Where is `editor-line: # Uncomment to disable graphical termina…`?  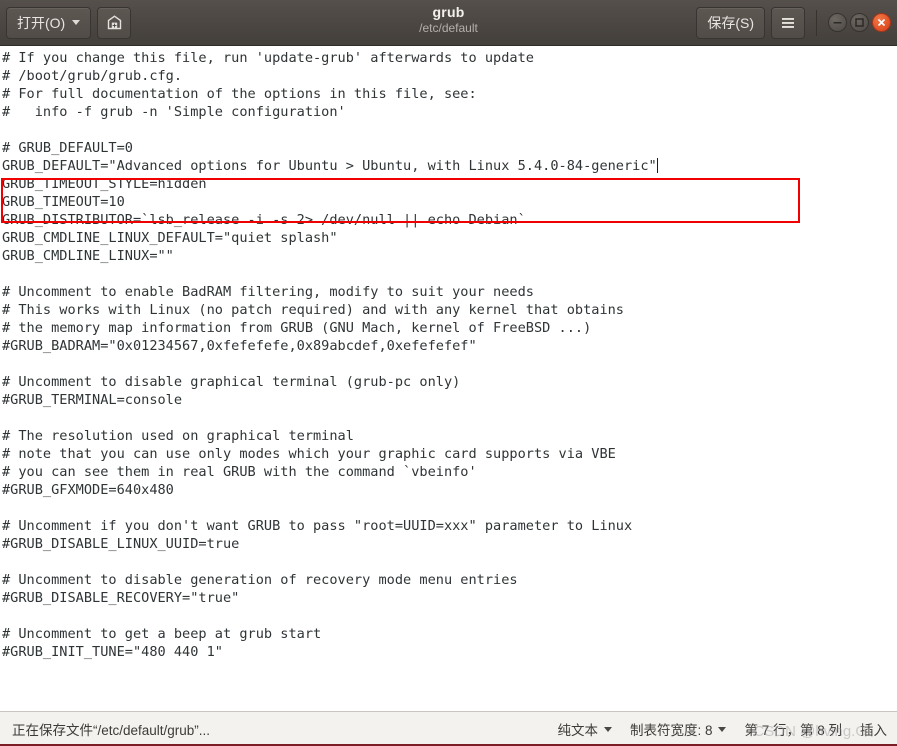
editor-line: # Uncomment to disable graphical termina… is located at coordinates (231, 382).